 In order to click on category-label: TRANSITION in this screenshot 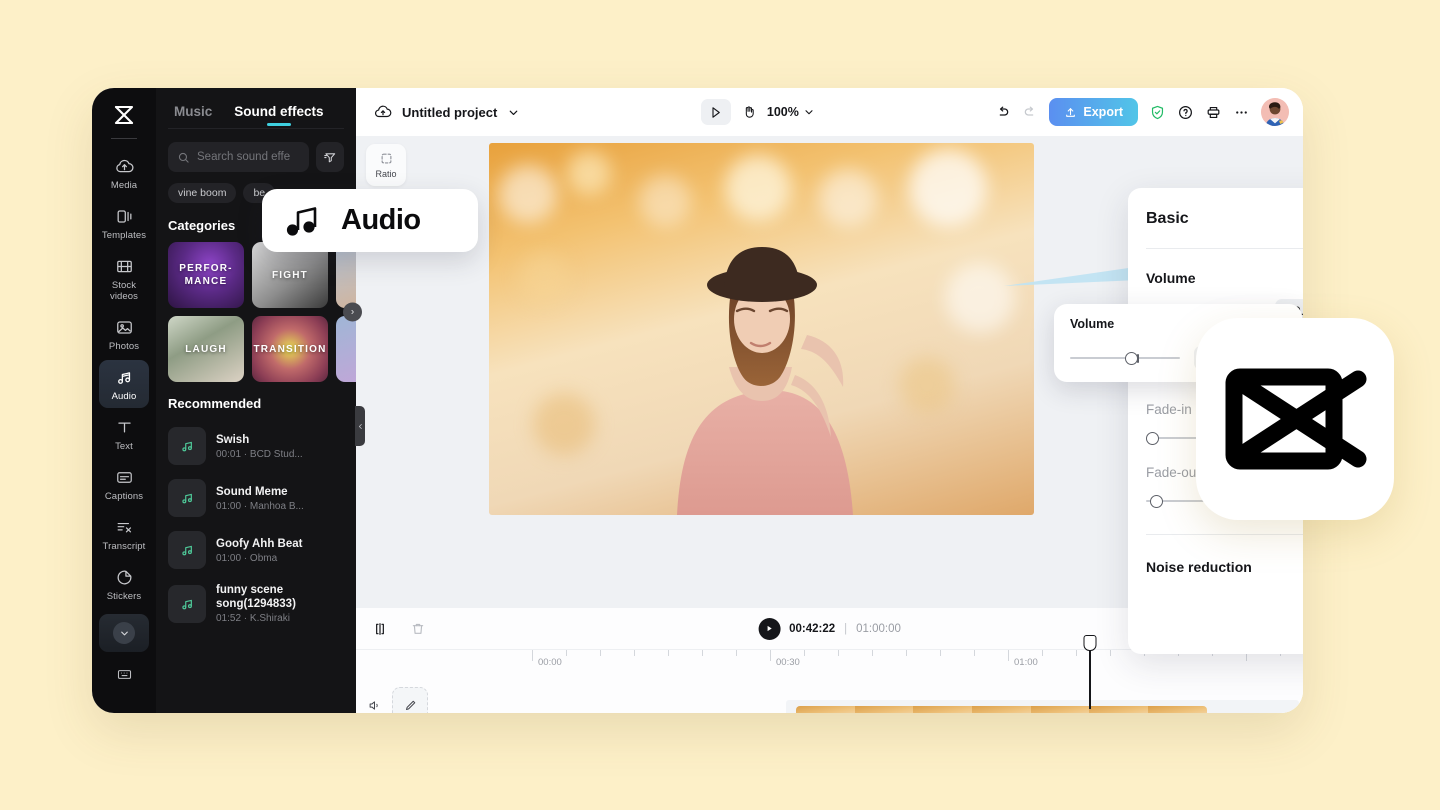, I will do `click(290, 349)`.